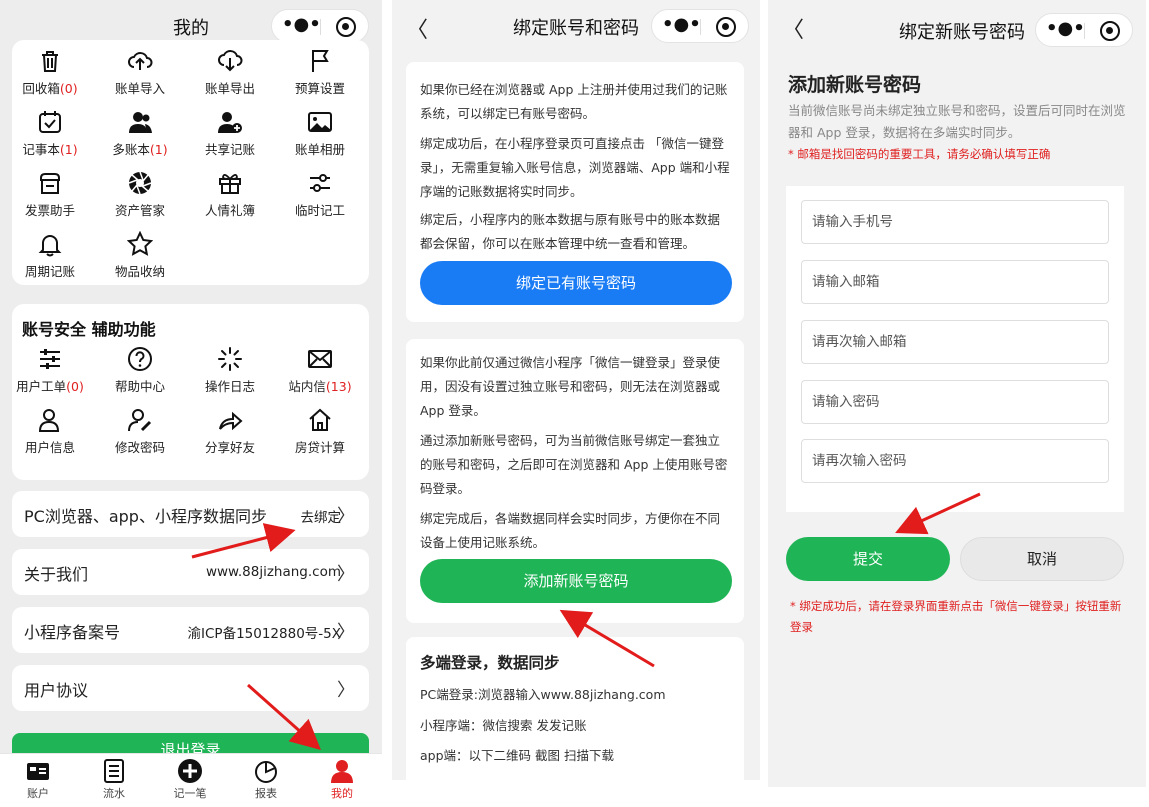  Describe the element at coordinates (319, 149) in the screenshot. I see `feature-label: 账单相册` at that location.